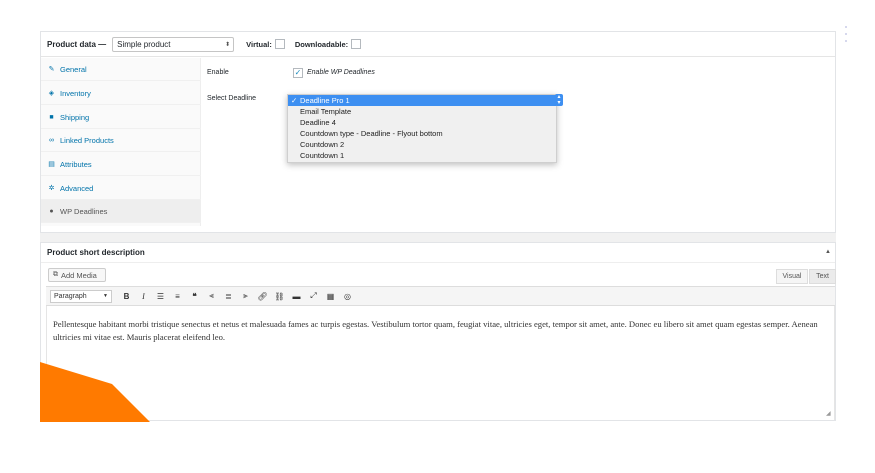 This screenshot has height=473, width=875. I want to click on editor-toolbar: Paragraph ▼ B I ☰ ≡ ❝ ⫷ ≣ ⫸ 🔗︎ ⛓ ▬ ⤢ ▦ ◎, so click(440, 296).